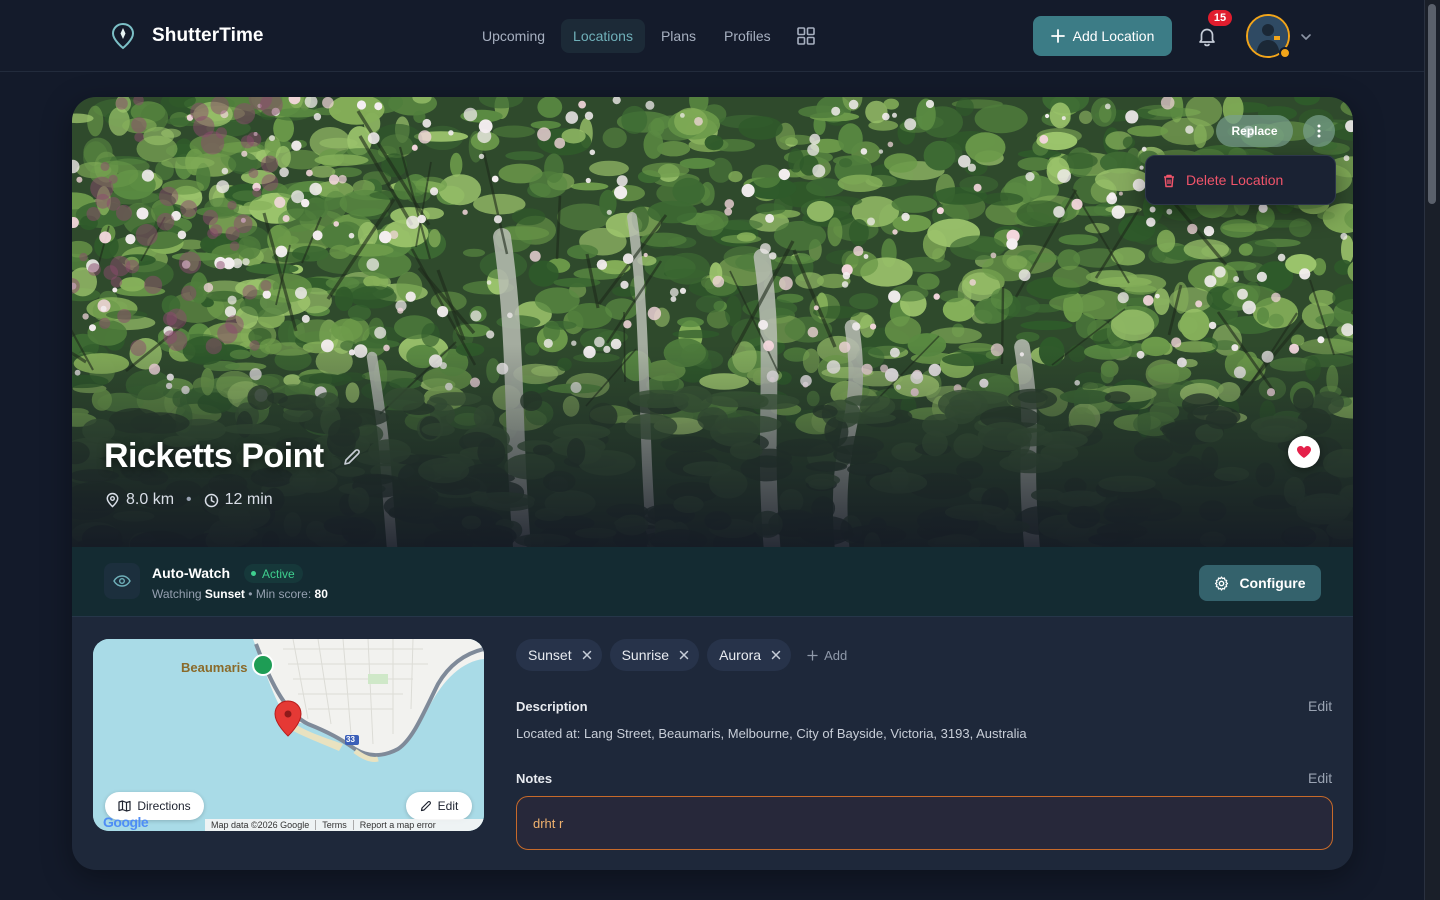  I want to click on map-report-link: Report a map error, so click(397, 825).